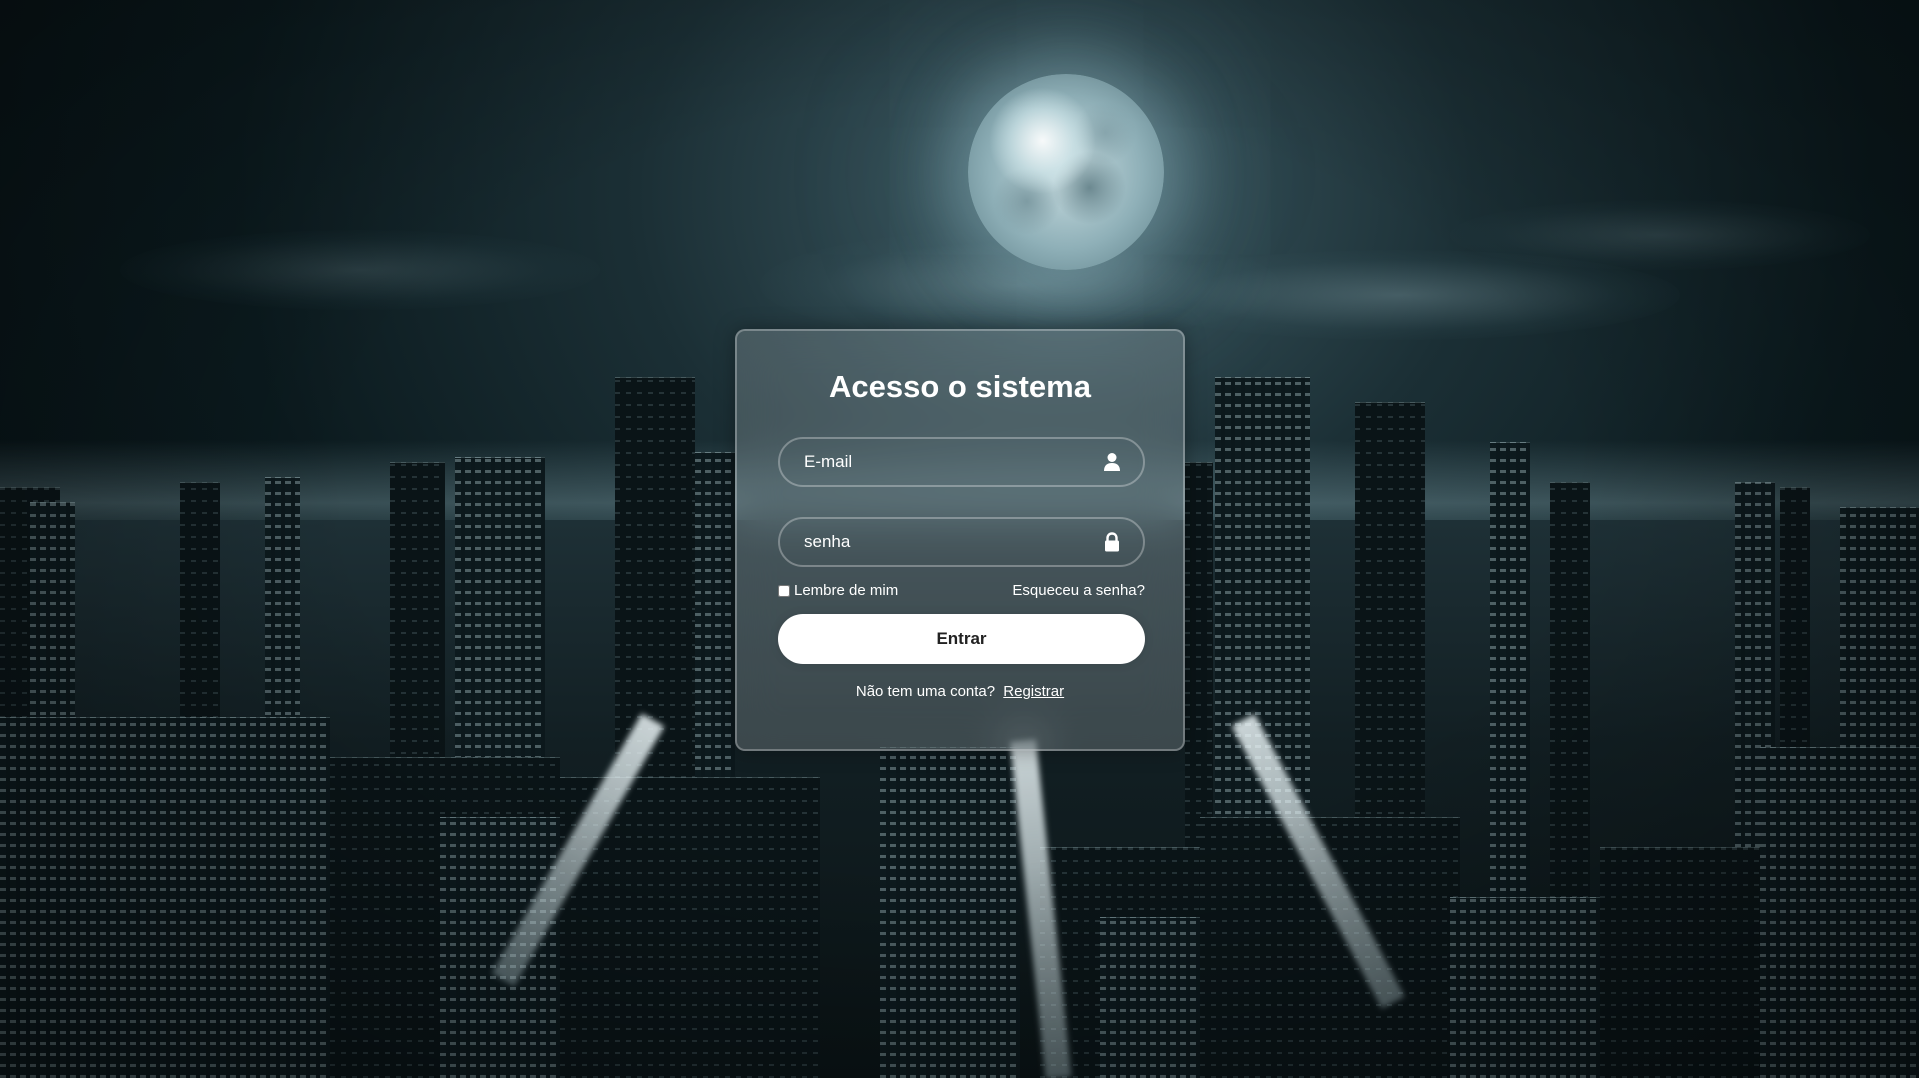 The height and width of the screenshot is (1078, 1919). I want to click on email-field-wrapper, so click(961, 462).